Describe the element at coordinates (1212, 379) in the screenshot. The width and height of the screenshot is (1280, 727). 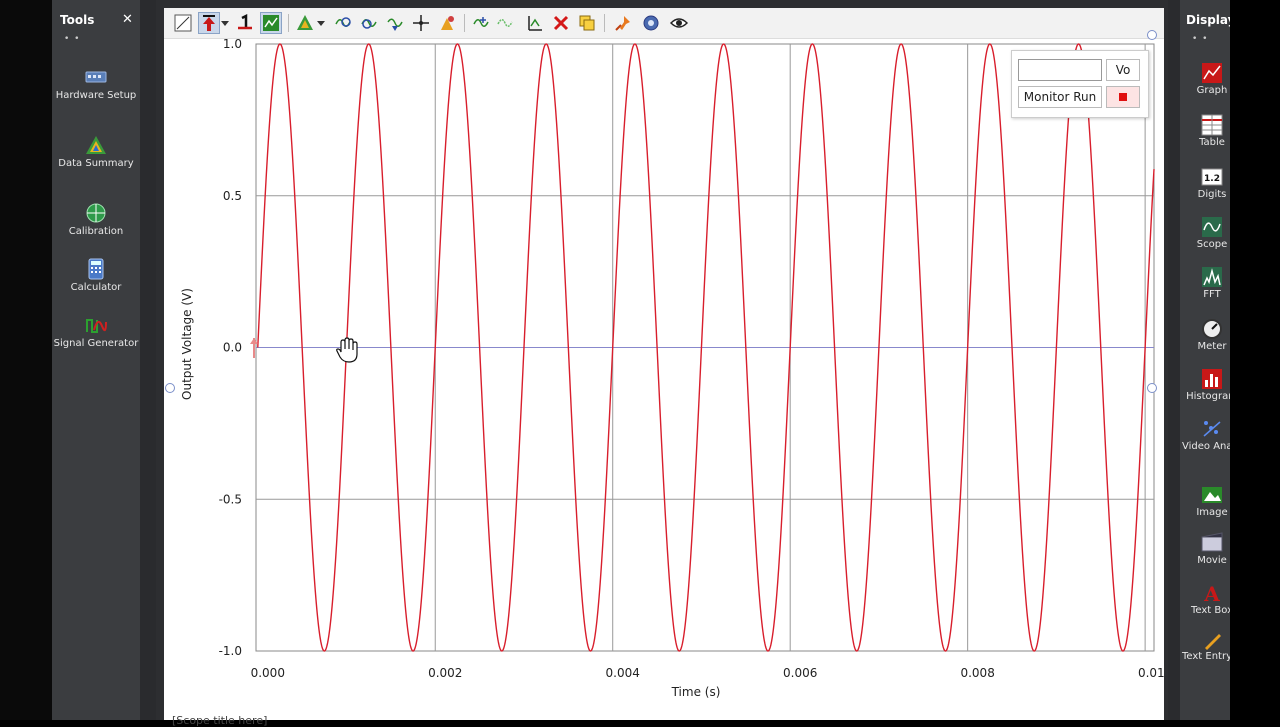
I see `histogram-icon` at that location.